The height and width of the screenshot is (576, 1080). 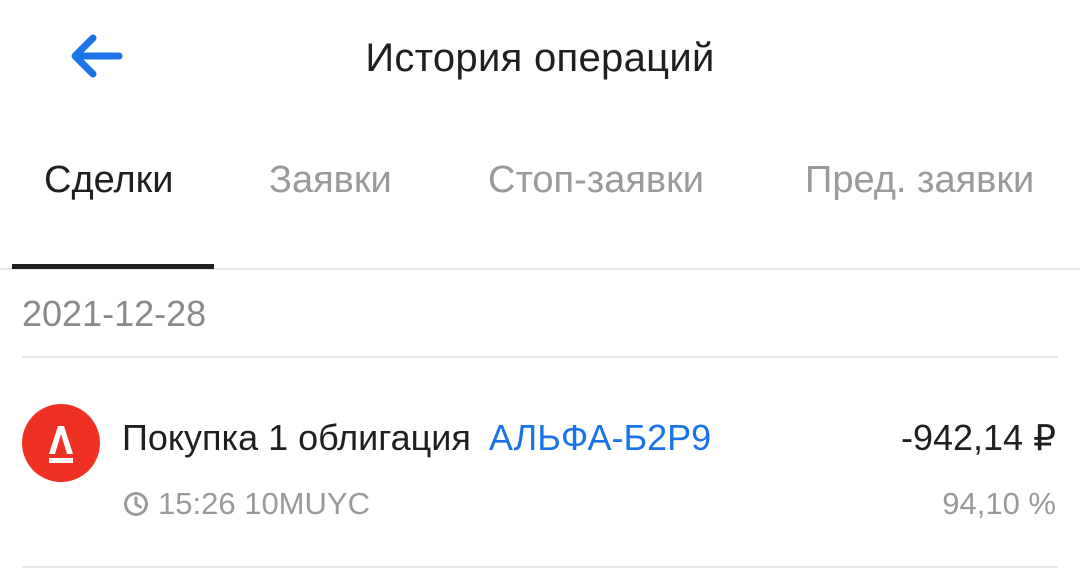 I want to click on tab-pre-orders: Пред. заявки, so click(x=919, y=180).